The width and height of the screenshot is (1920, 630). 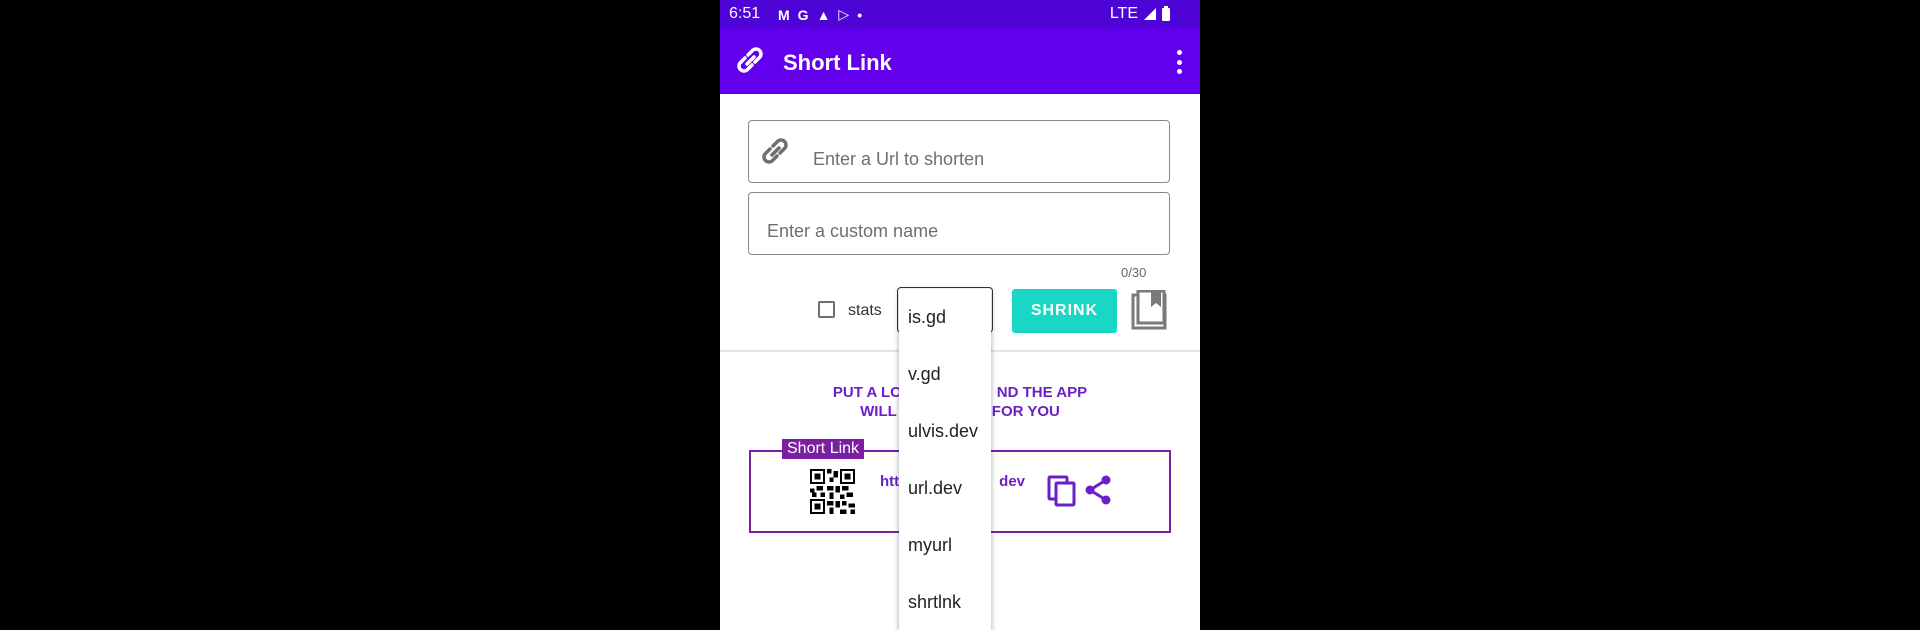 What do you see at coordinates (983, 159) in the screenshot?
I see `url-input` at bounding box center [983, 159].